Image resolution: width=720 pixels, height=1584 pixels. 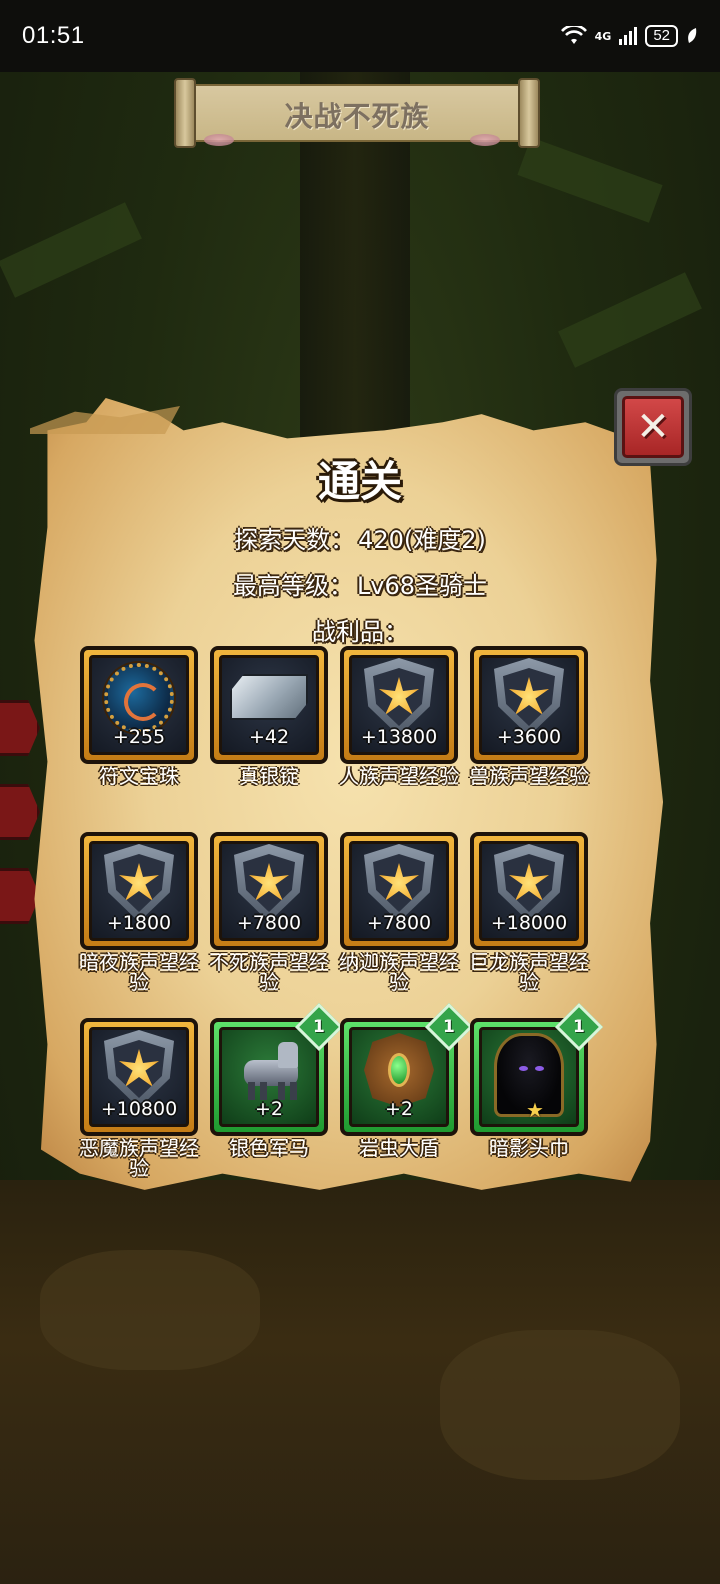 I want to click on loot-item: +18000 巨龙族声望经验, so click(x=529, y=914).